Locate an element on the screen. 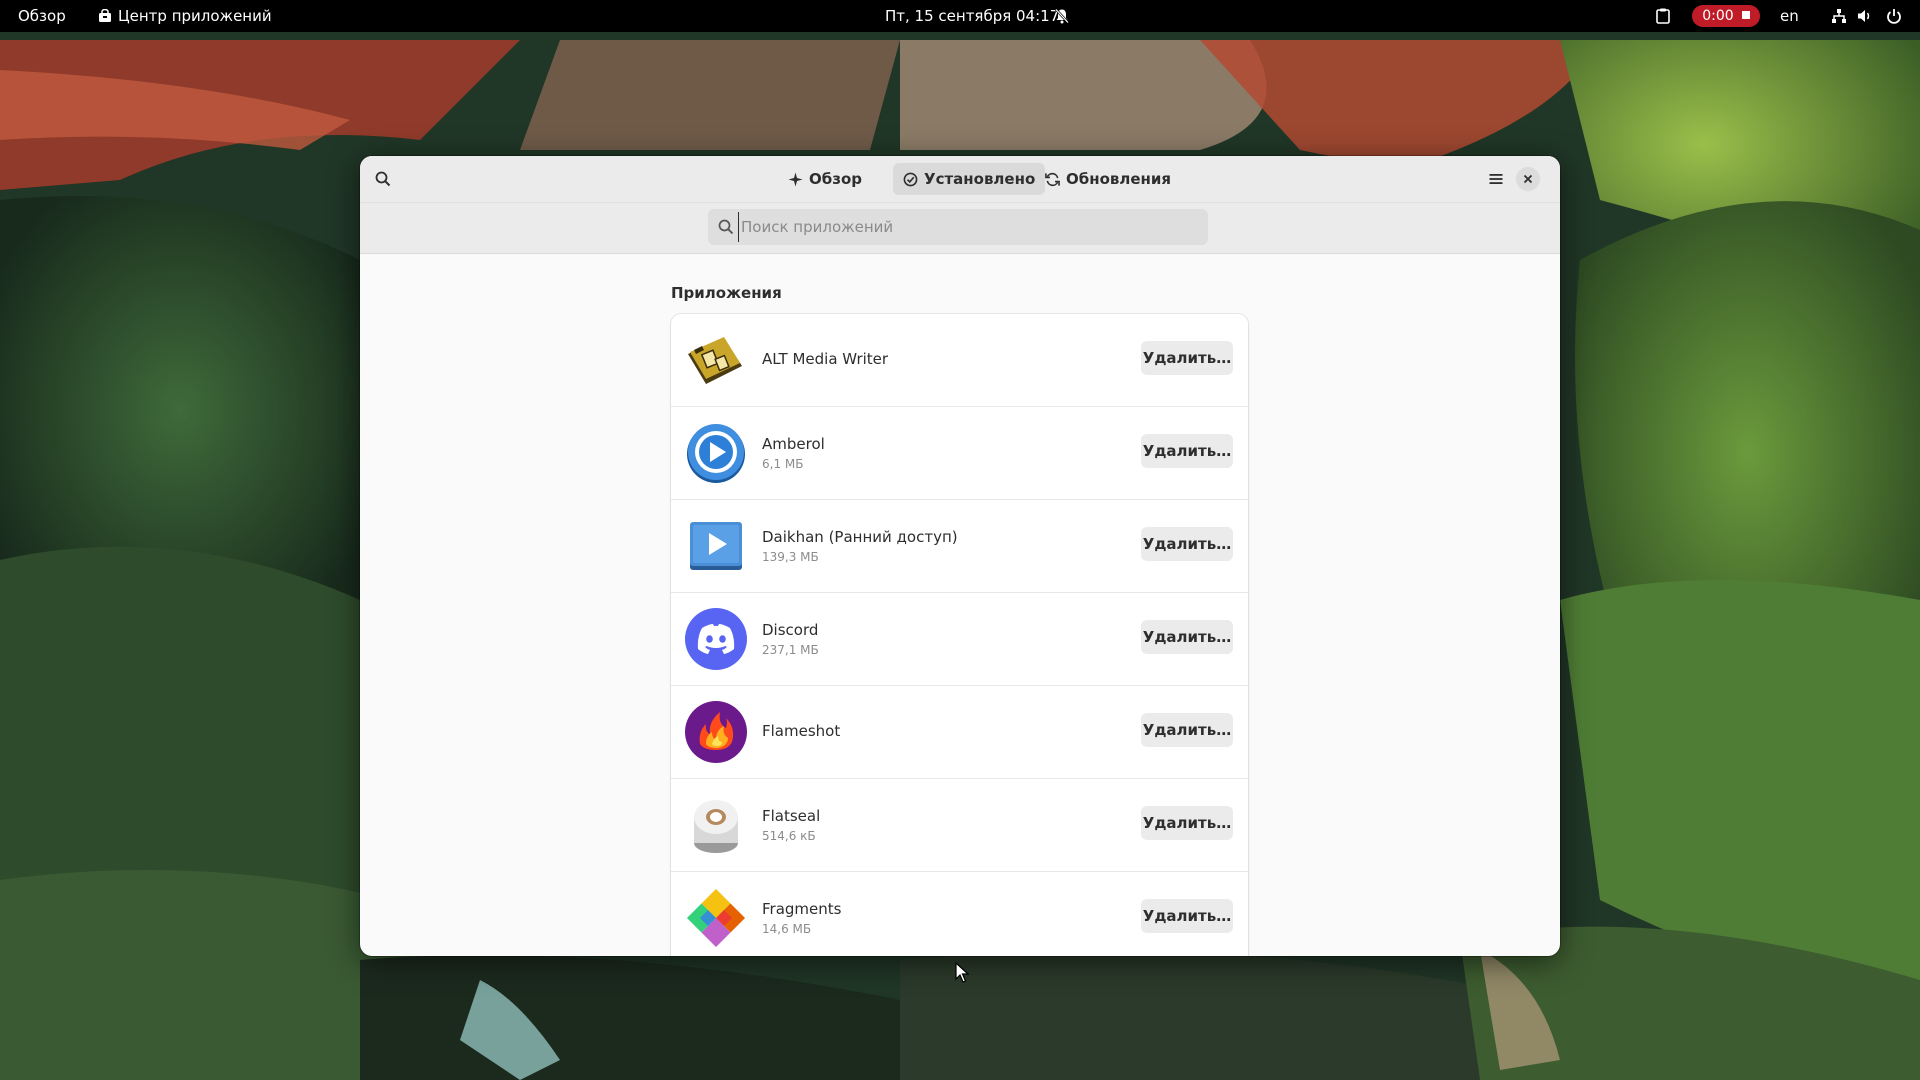 The height and width of the screenshot is (1080, 1920). amberol-icon is located at coordinates (716, 453).